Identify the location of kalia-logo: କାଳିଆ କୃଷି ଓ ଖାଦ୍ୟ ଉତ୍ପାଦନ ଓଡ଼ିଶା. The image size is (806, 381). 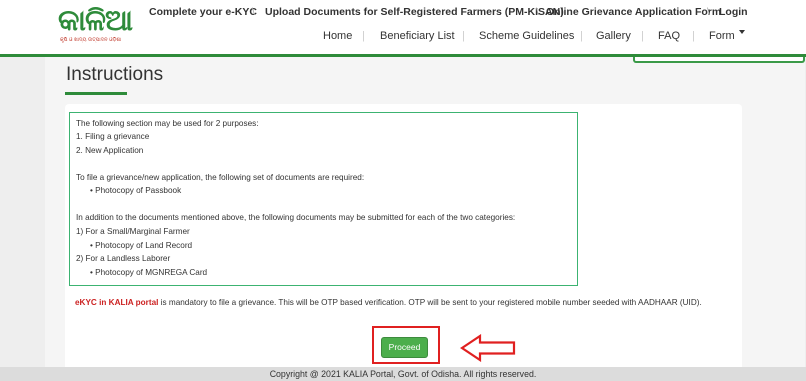
(95, 25).